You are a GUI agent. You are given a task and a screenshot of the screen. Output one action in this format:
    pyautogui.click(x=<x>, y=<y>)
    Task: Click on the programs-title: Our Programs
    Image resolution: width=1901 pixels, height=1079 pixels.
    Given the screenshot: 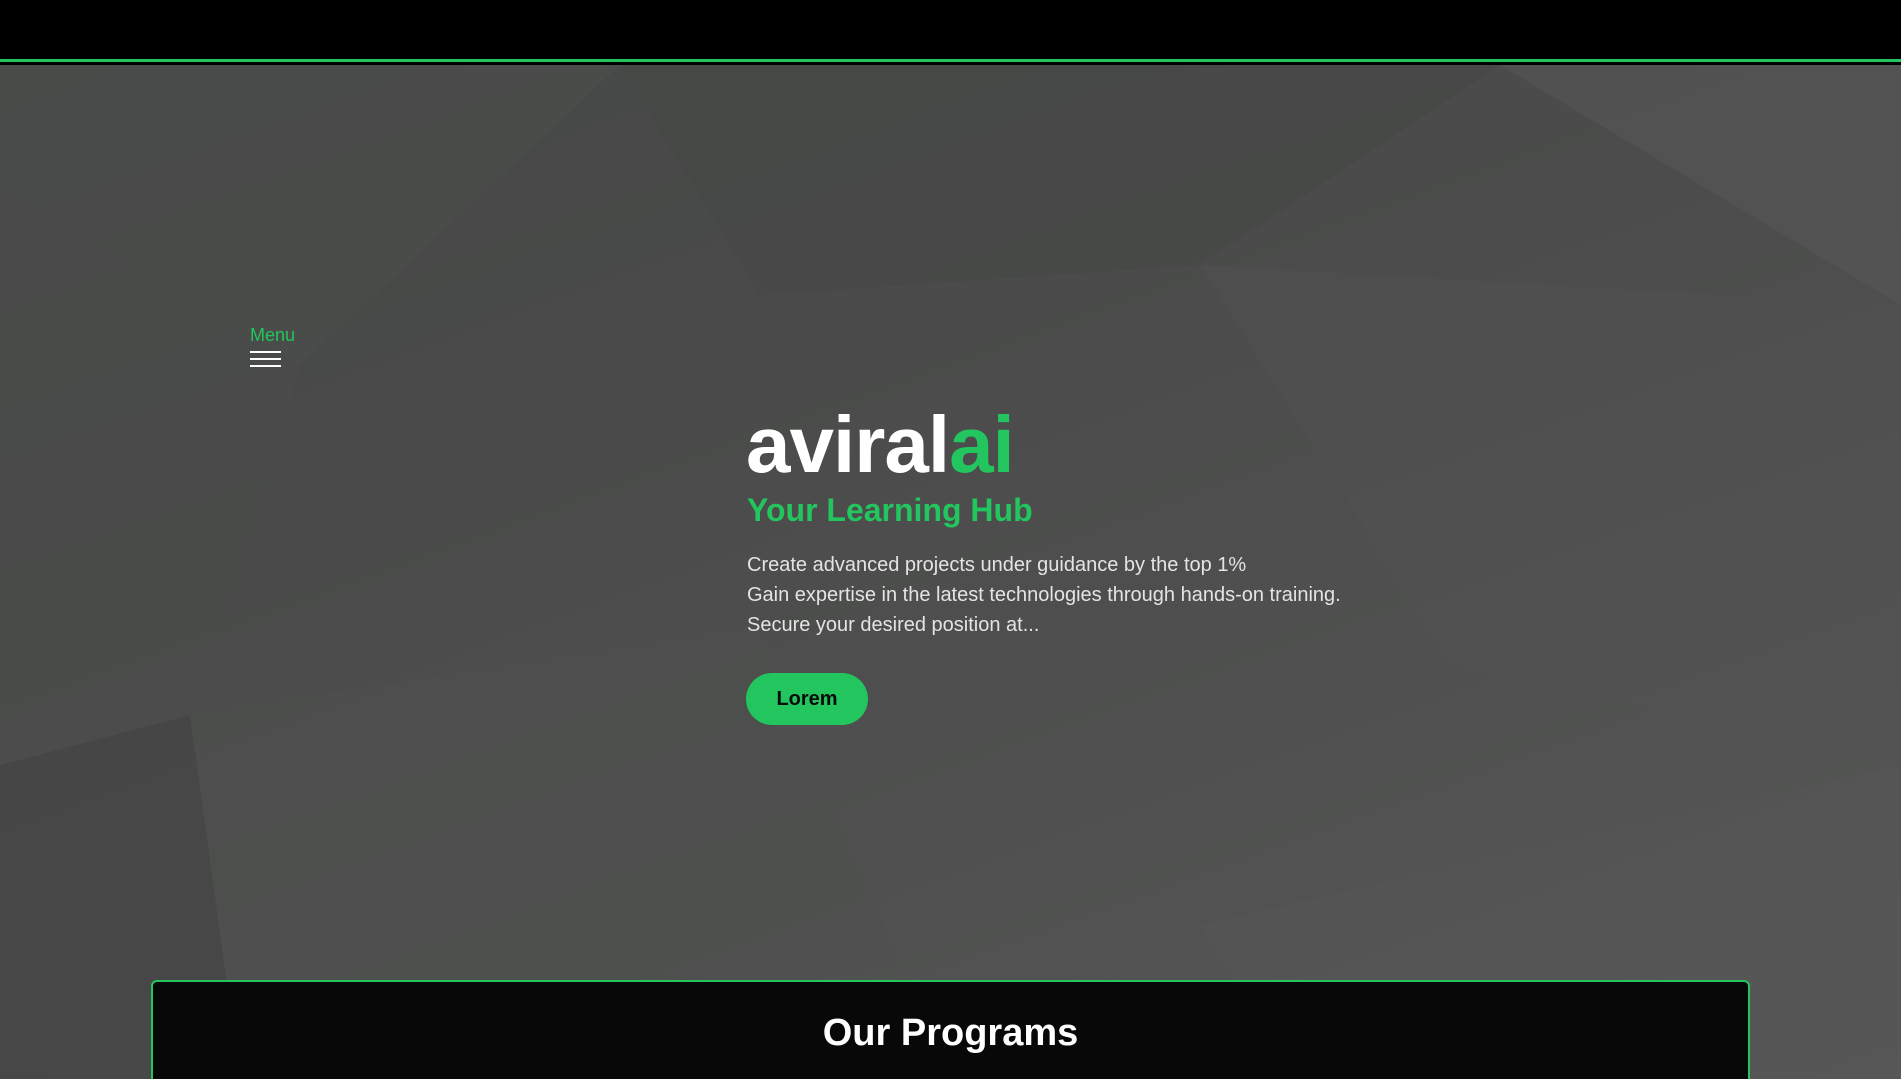 What is the action you would take?
    pyautogui.click(x=950, y=1033)
    